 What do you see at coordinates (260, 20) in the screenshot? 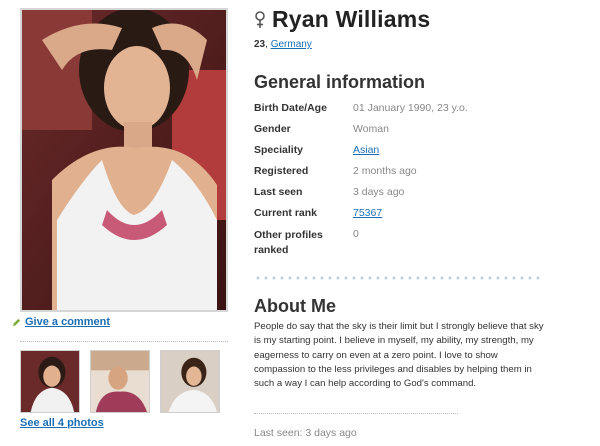
I see `female-symbol-icon` at bounding box center [260, 20].